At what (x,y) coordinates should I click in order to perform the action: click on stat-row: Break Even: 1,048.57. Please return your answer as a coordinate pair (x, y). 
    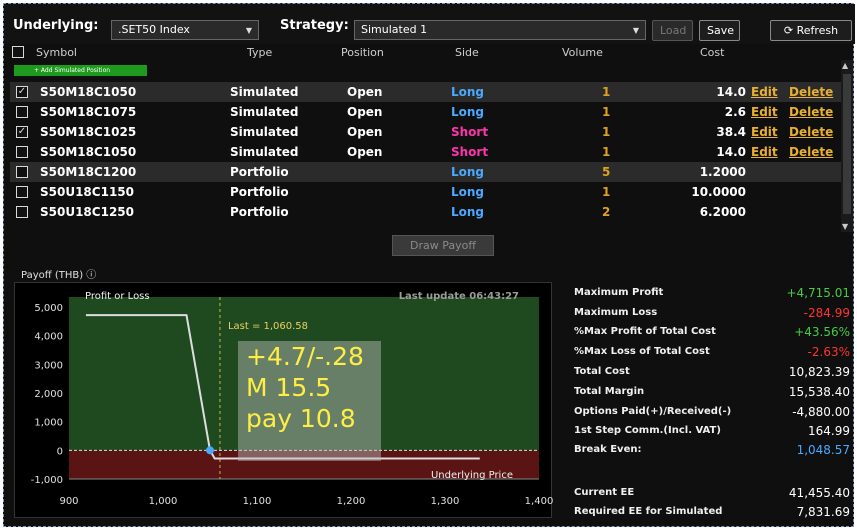
    Looking at the image, I should click on (710, 450).